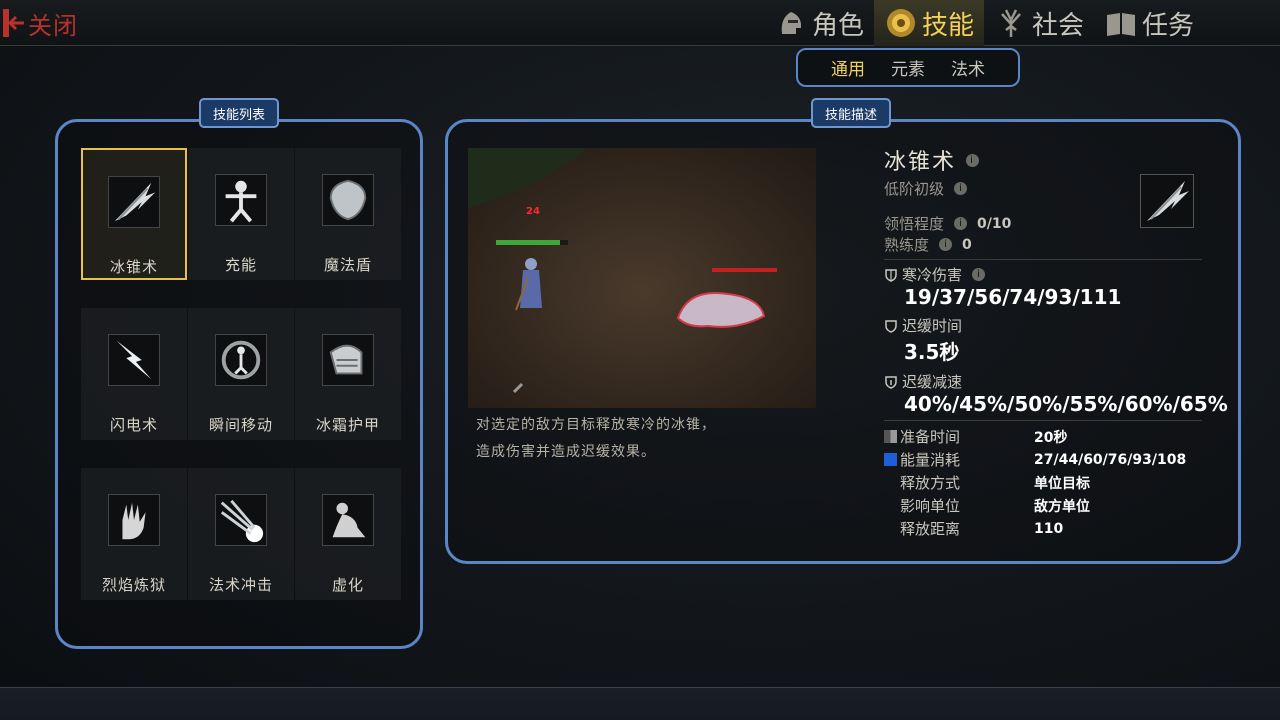  What do you see at coordinates (1049, 528) in the screenshot?
I see `attr-row-range: 释放距离 110` at bounding box center [1049, 528].